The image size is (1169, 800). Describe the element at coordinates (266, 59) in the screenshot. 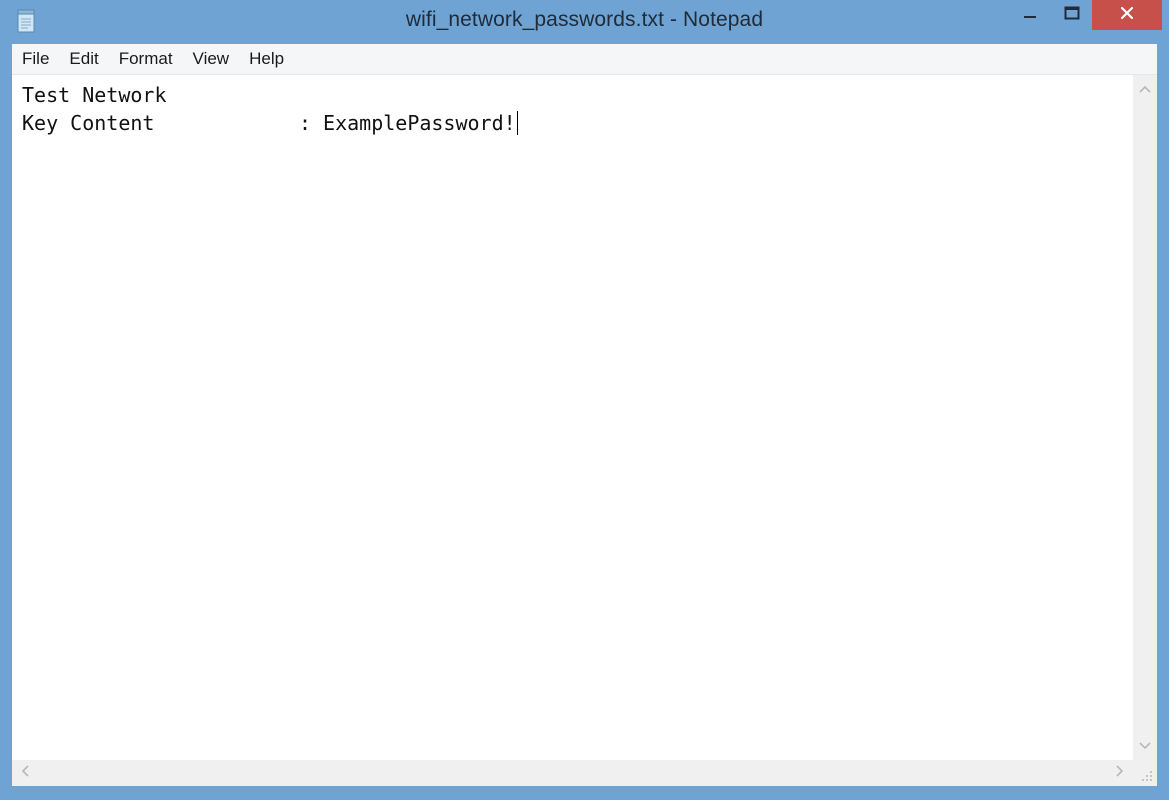

I see `menu-help: Help` at that location.